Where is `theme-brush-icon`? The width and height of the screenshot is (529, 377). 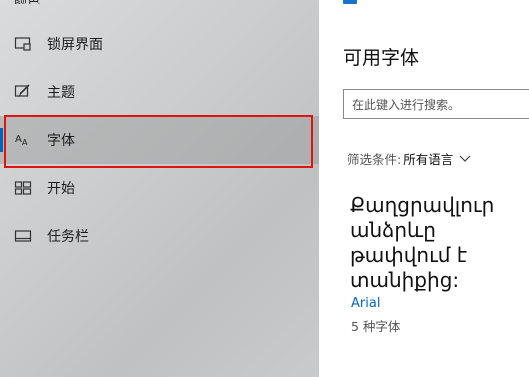
theme-brush-icon is located at coordinates (23, 92).